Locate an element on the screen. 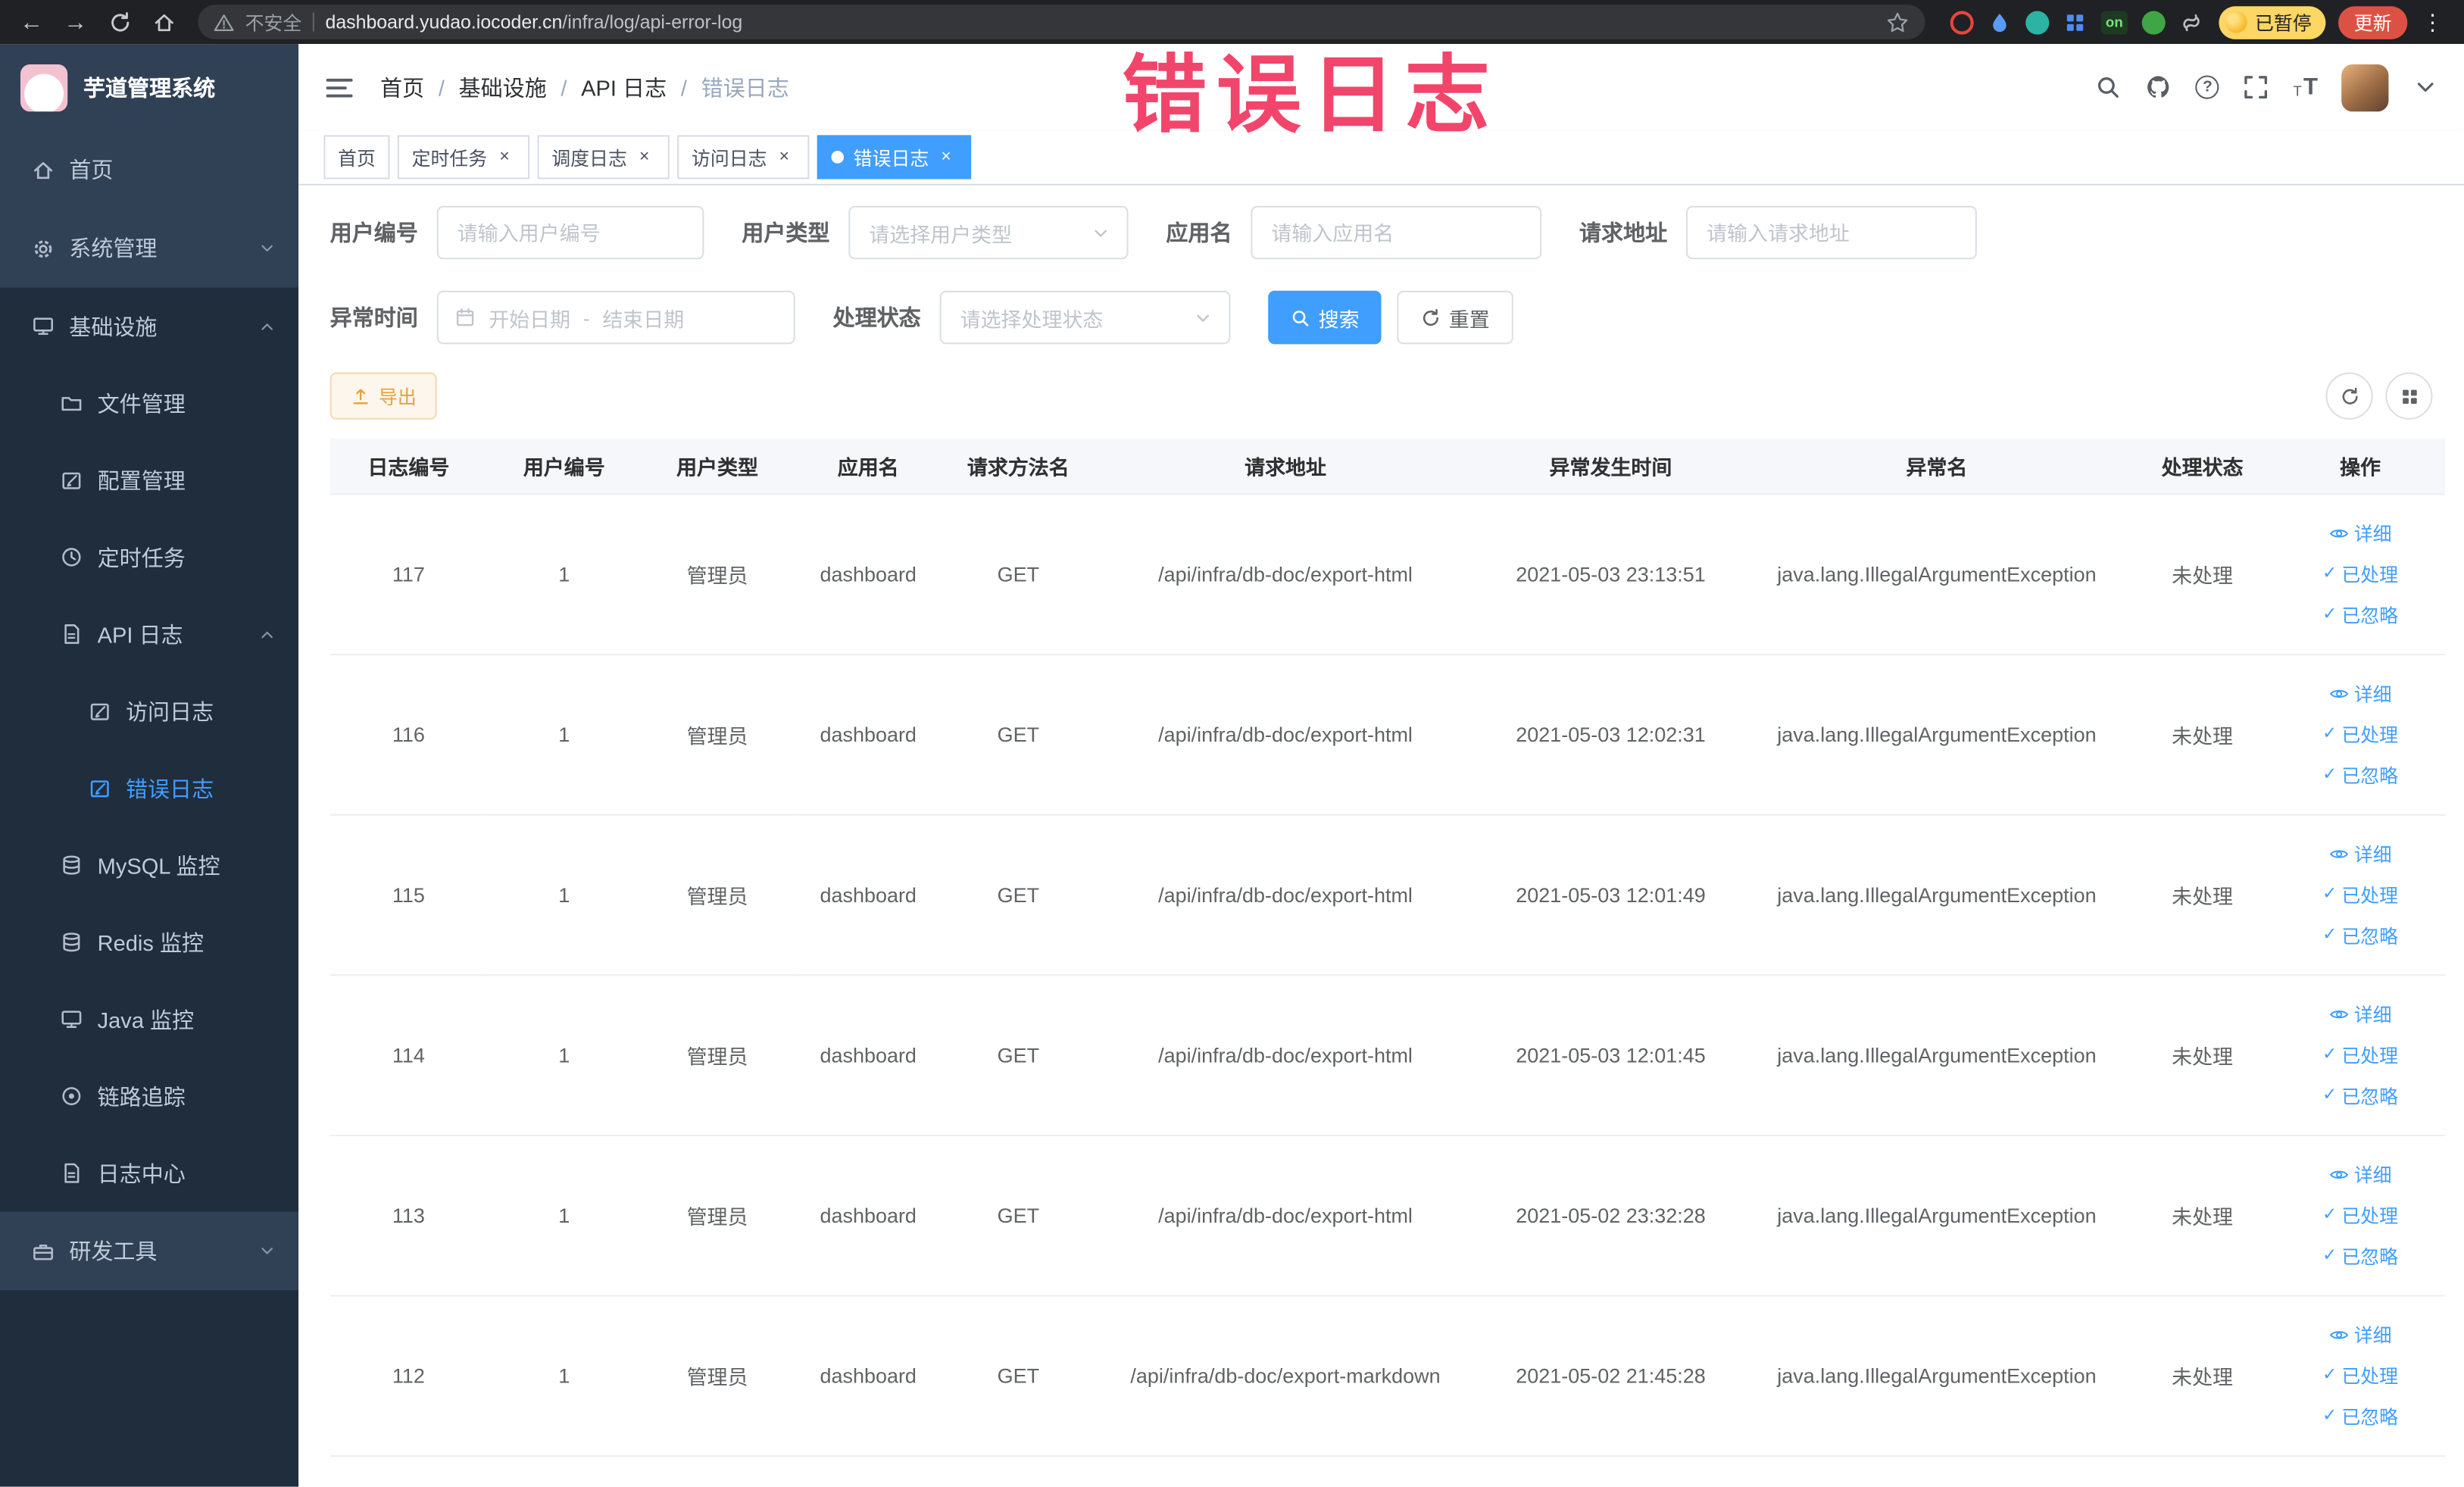  column-header: 请求地址 is located at coordinates (1285, 466).